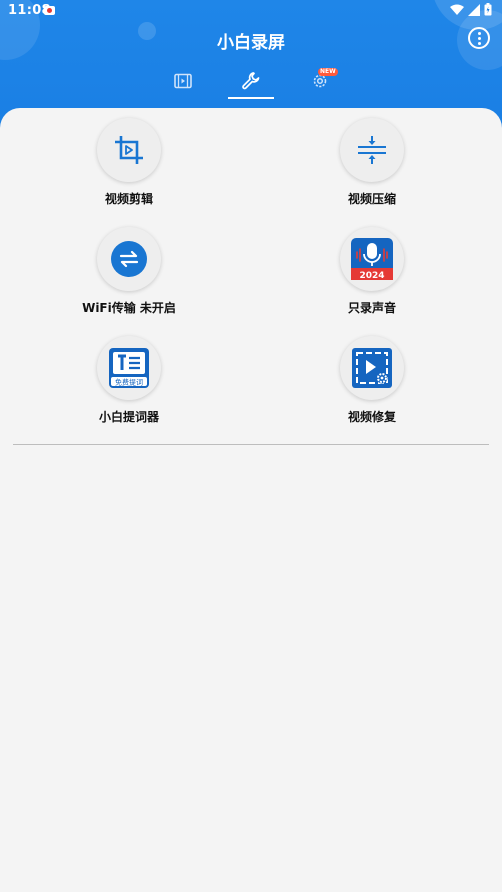  I want to click on tool-video-edit: 视频剪辑, so click(129, 162).